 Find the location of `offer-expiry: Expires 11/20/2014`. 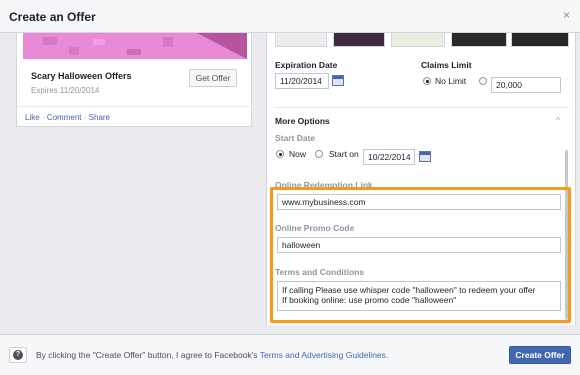

offer-expiry: Expires 11/20/2014 is located at coordinates (65, 90).